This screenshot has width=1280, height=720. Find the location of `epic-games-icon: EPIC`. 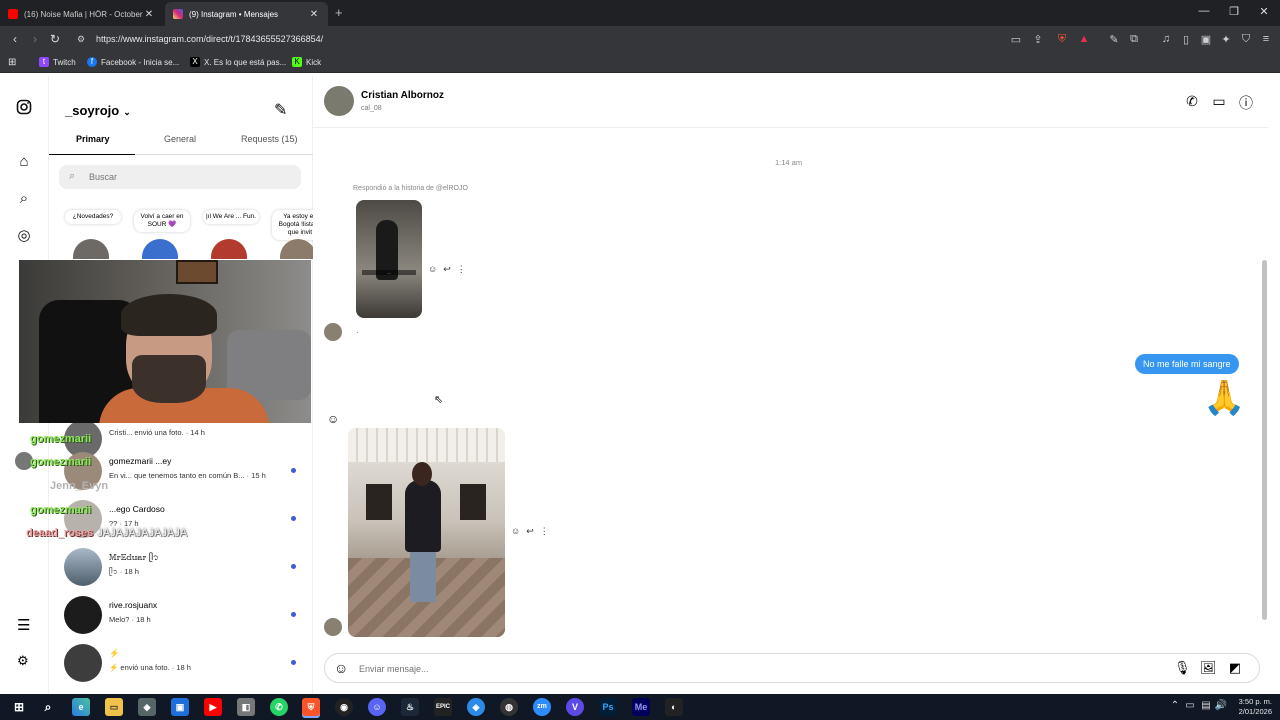

epic-games-icon: EPIC is located at coordinates (443, 707).